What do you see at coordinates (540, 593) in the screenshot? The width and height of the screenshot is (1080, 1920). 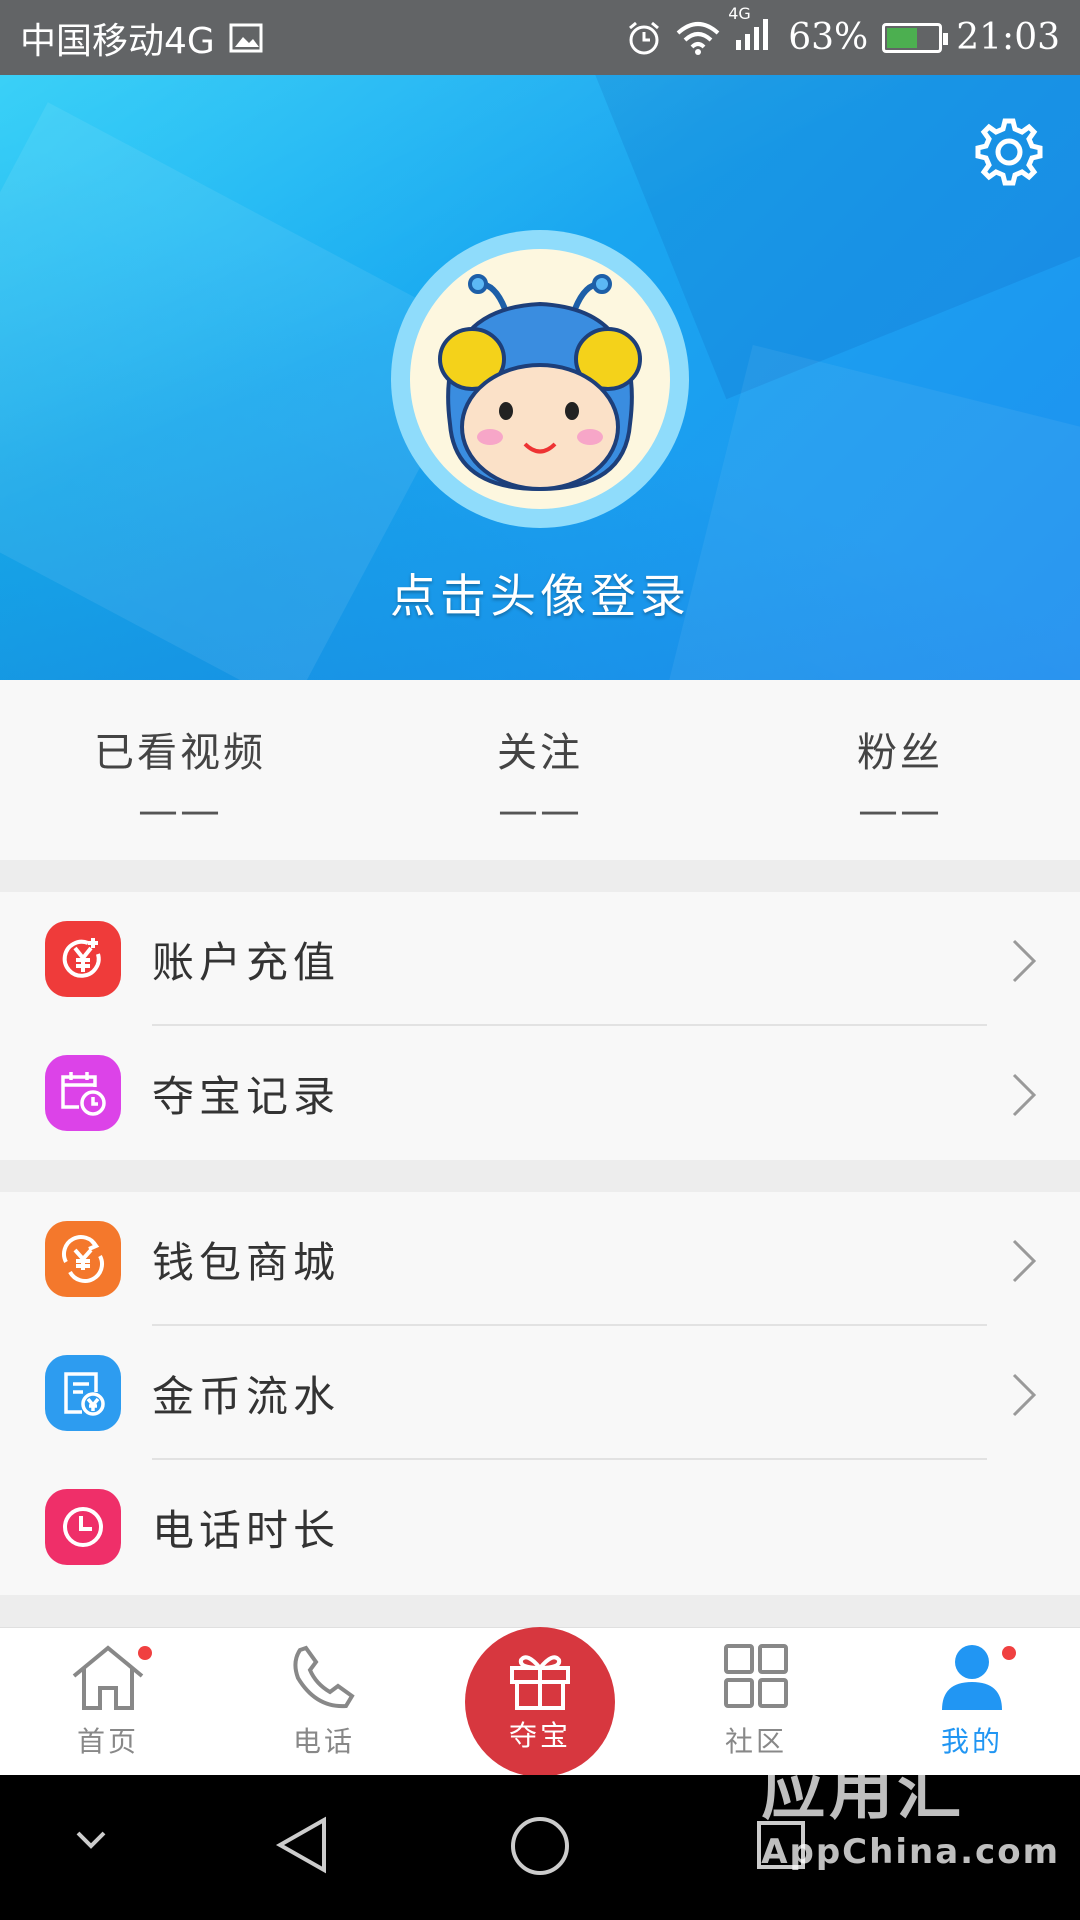 I see `login-prompt: 点击头像登录` at bounding box center [540, 593].